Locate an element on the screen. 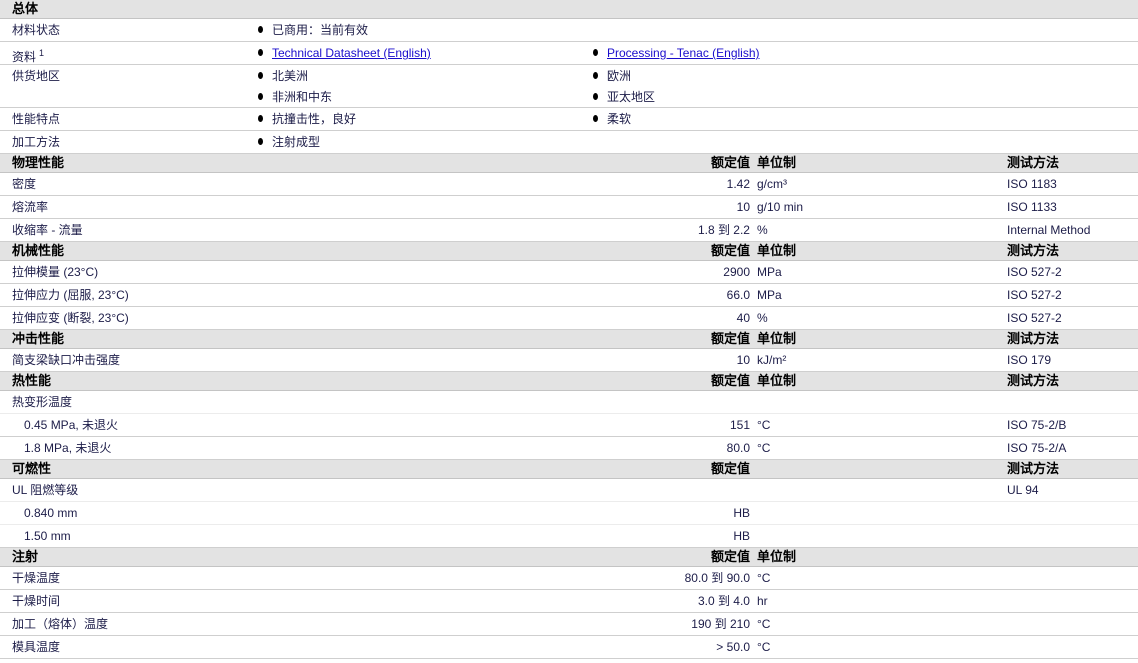  section-title: 总体 is located at coordinates (25, 8).